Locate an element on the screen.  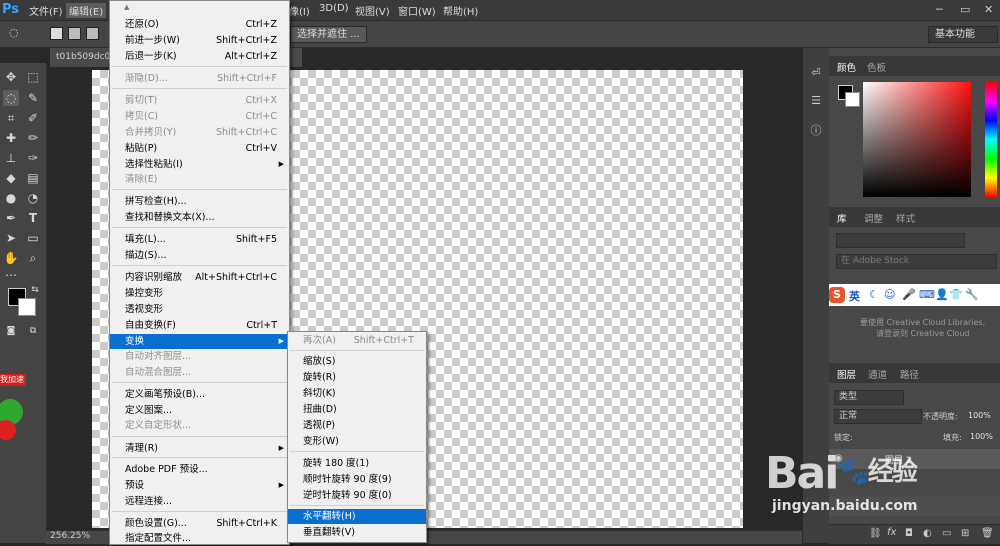
close-icon: ✕ is located at coordinates (988, 9).